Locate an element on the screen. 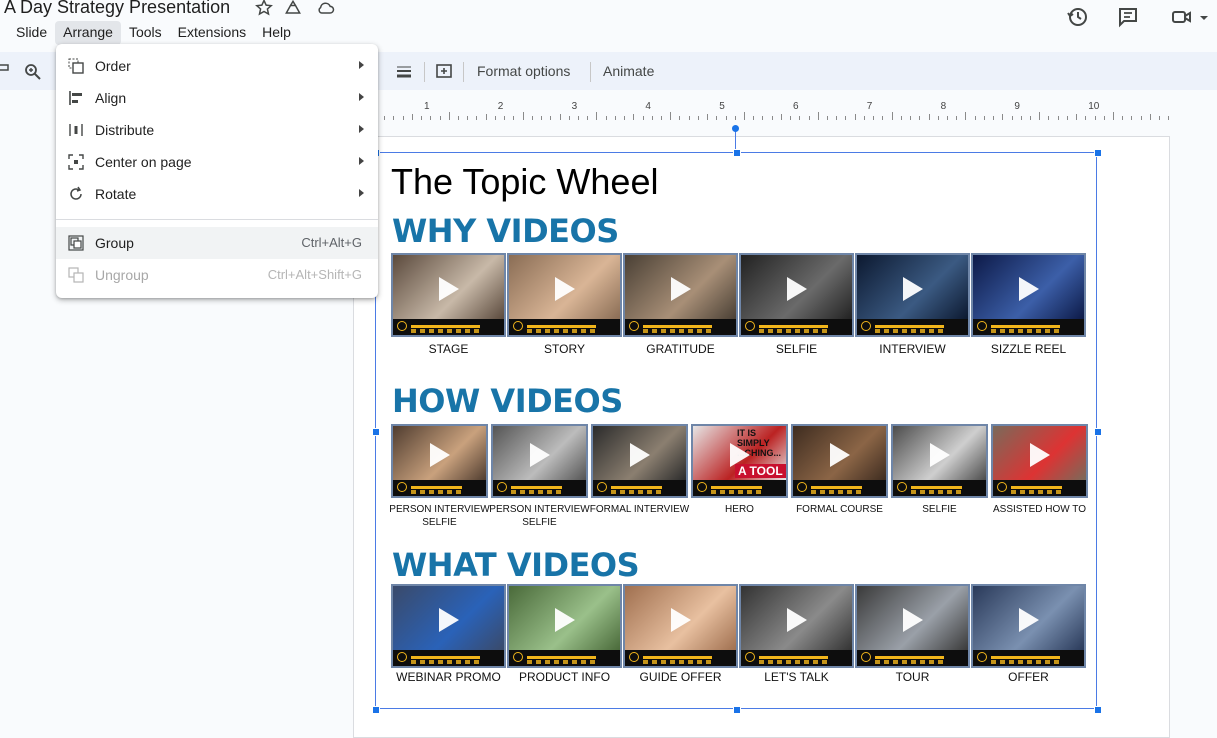  paint-format-icon is located at coordinates (6, 71).